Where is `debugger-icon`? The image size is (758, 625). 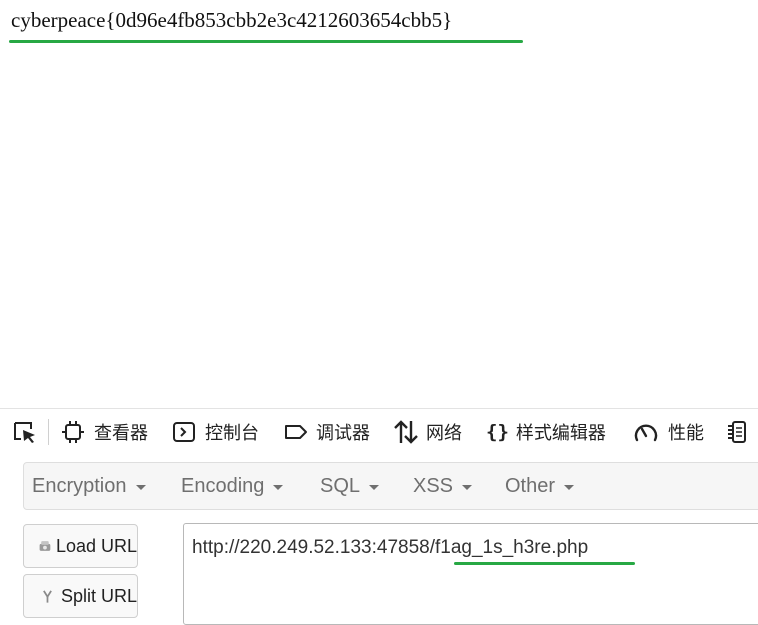
debugger-icon is located at coordinates (296, 432).